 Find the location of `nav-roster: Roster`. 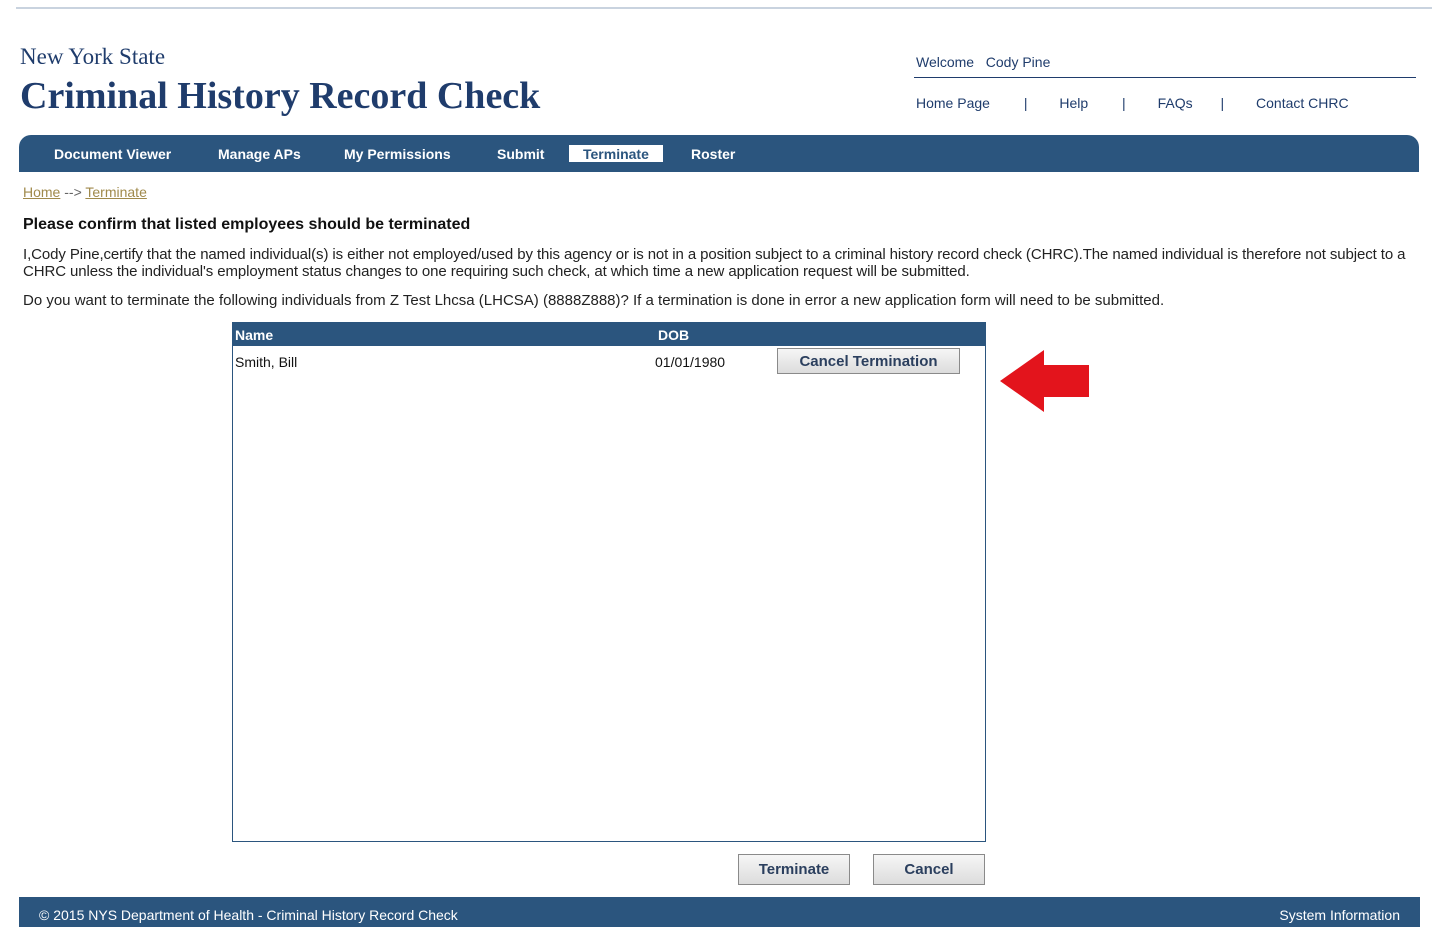

nav-roster: Roster is located at coordinates (713, 154).